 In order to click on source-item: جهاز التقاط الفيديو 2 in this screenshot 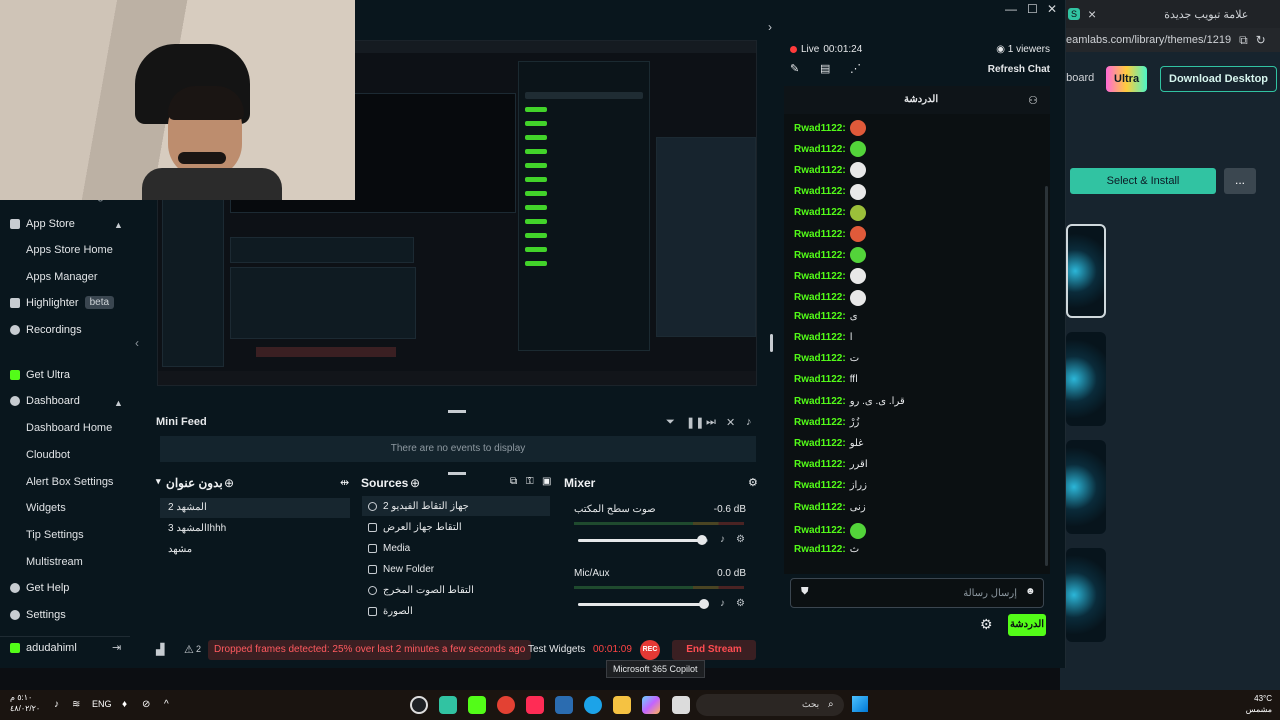, I will do `click(456, 506)`.